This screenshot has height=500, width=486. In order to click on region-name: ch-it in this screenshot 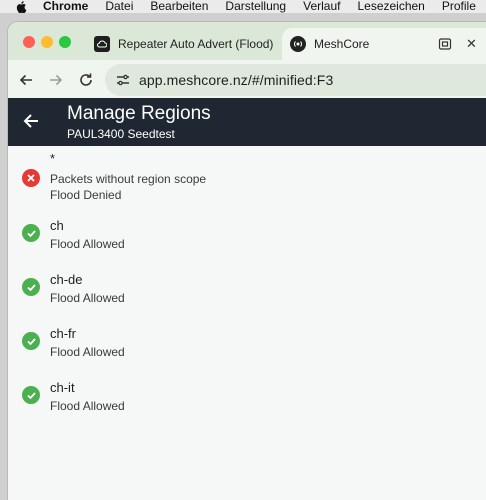, I will do `click(62, 387)`.